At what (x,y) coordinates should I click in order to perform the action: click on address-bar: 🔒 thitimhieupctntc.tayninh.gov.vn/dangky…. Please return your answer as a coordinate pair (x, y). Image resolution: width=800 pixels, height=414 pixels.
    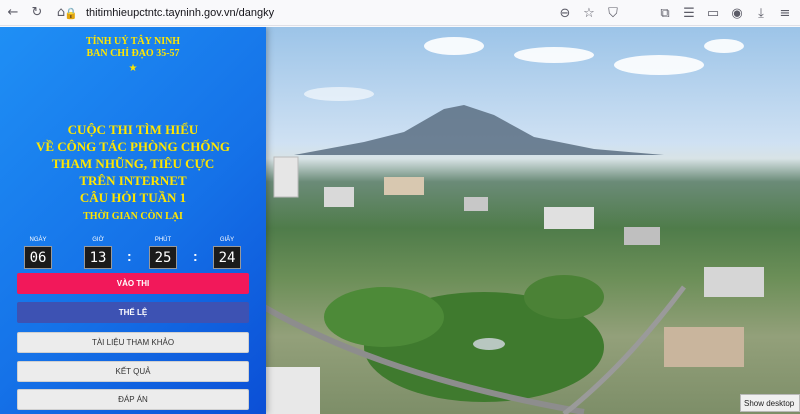
    Looking at the image, I should click on (344, 13).